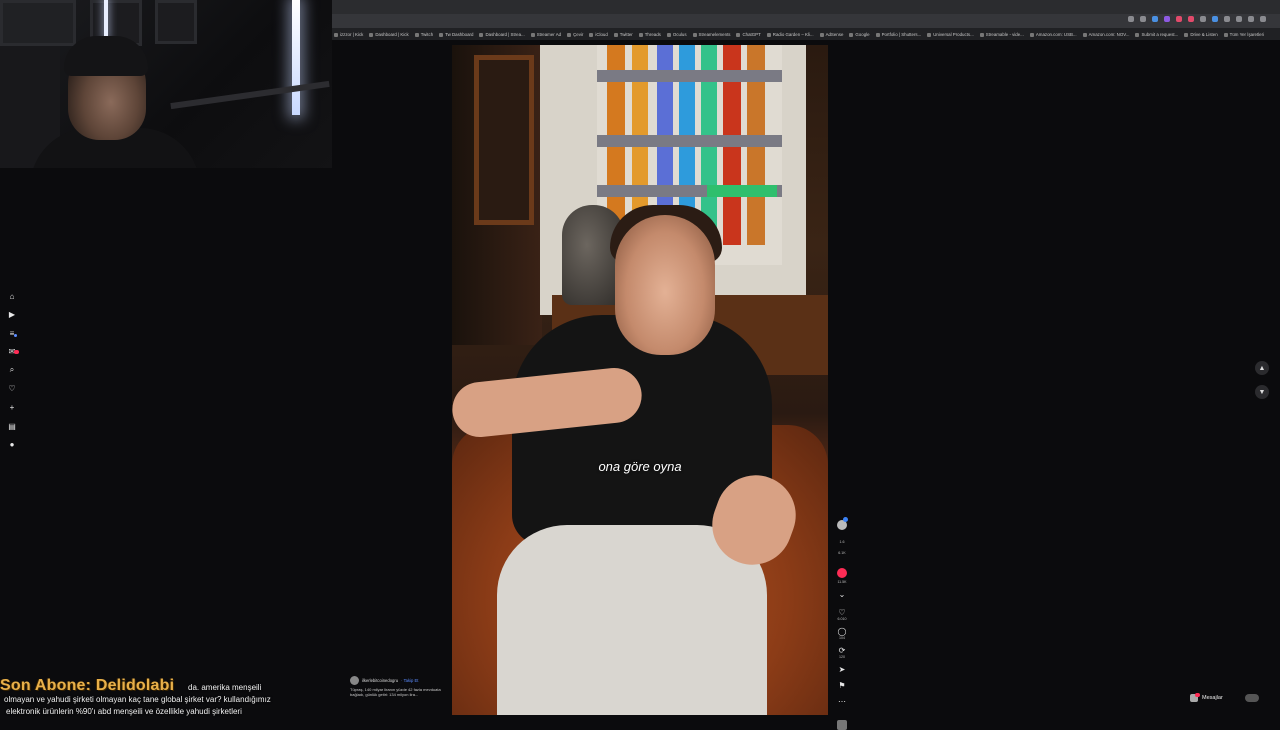 The height and width of the screenshot is (730, 1280). I want to click on bookmark-label: Streamelements, so click(714, 34).